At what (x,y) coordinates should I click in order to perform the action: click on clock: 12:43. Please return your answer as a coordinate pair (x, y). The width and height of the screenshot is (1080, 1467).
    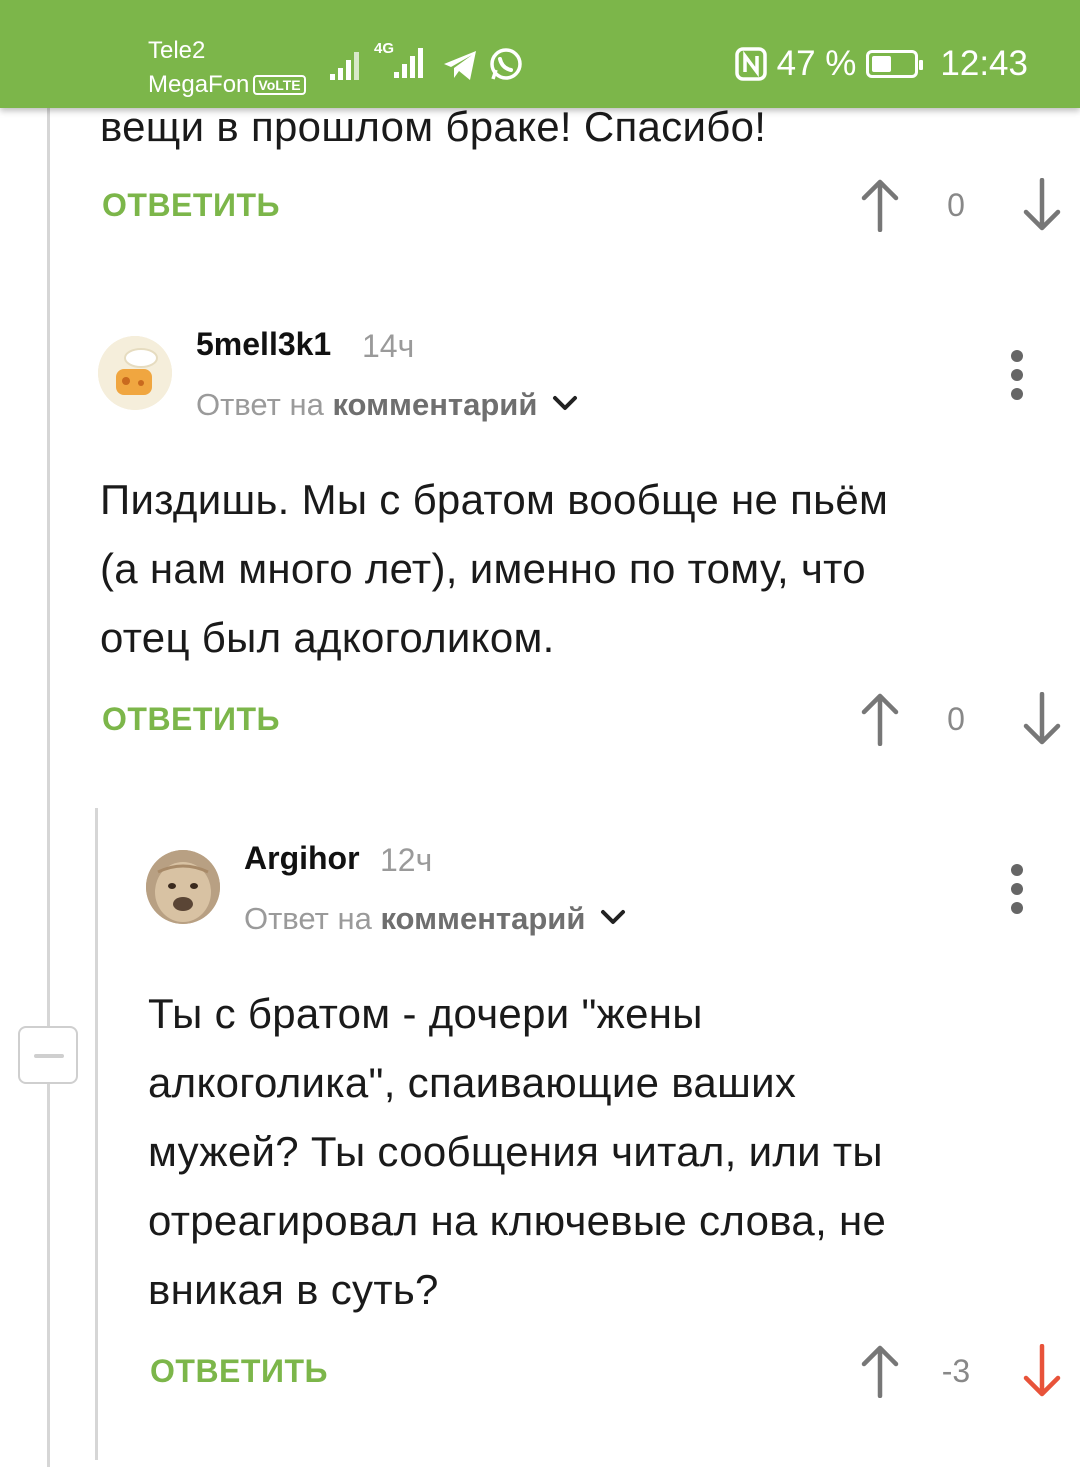
    Looking at the image, I should click on (984, 63).